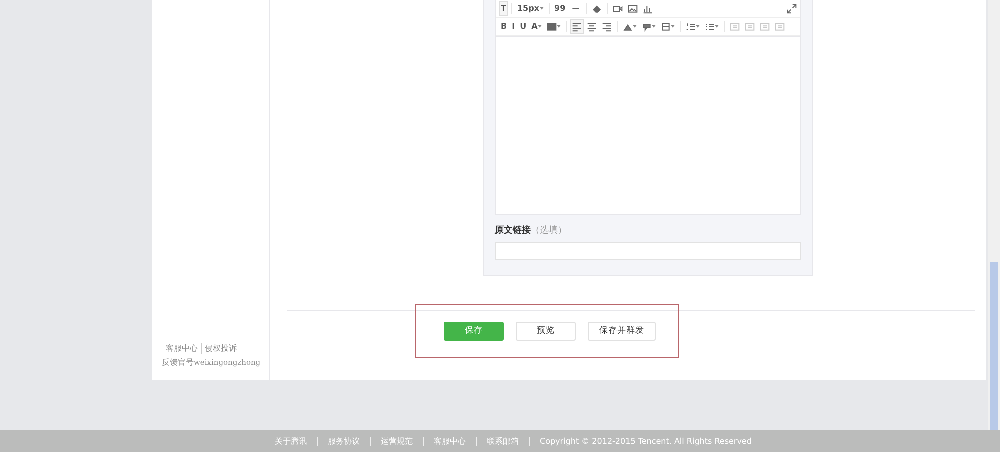 The height and width of the screenshot is (452, 1000). I want to click on toolbar-button: A, so click(537, 26).